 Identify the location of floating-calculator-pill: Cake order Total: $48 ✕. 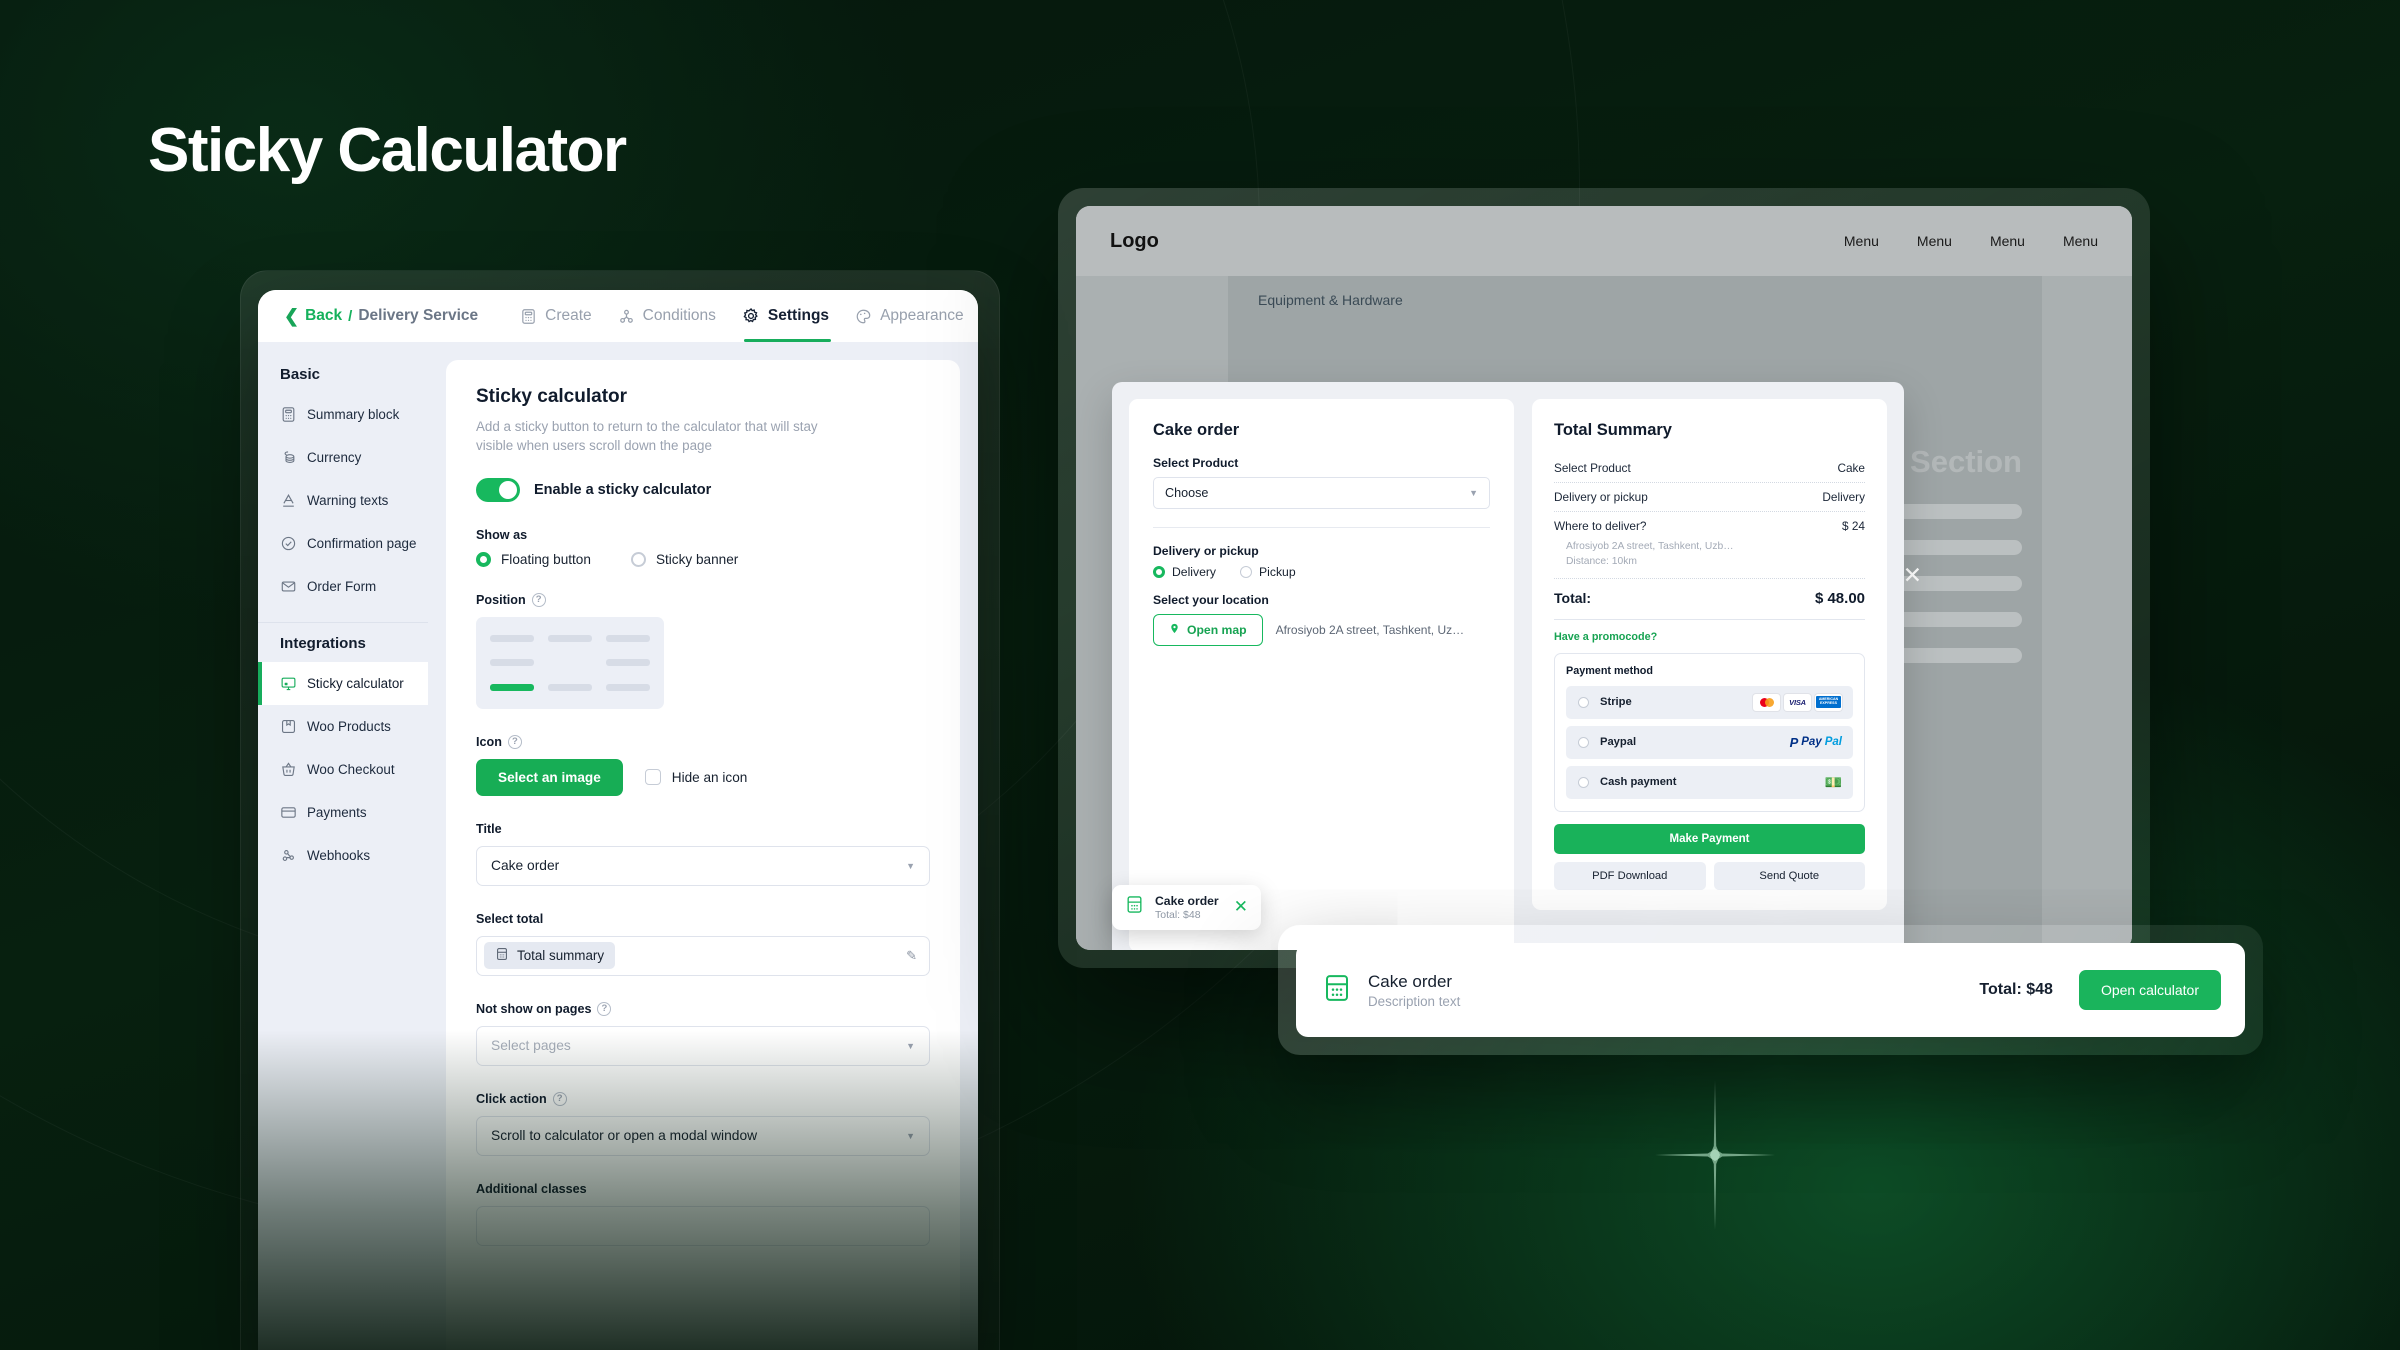
(1186, 907).